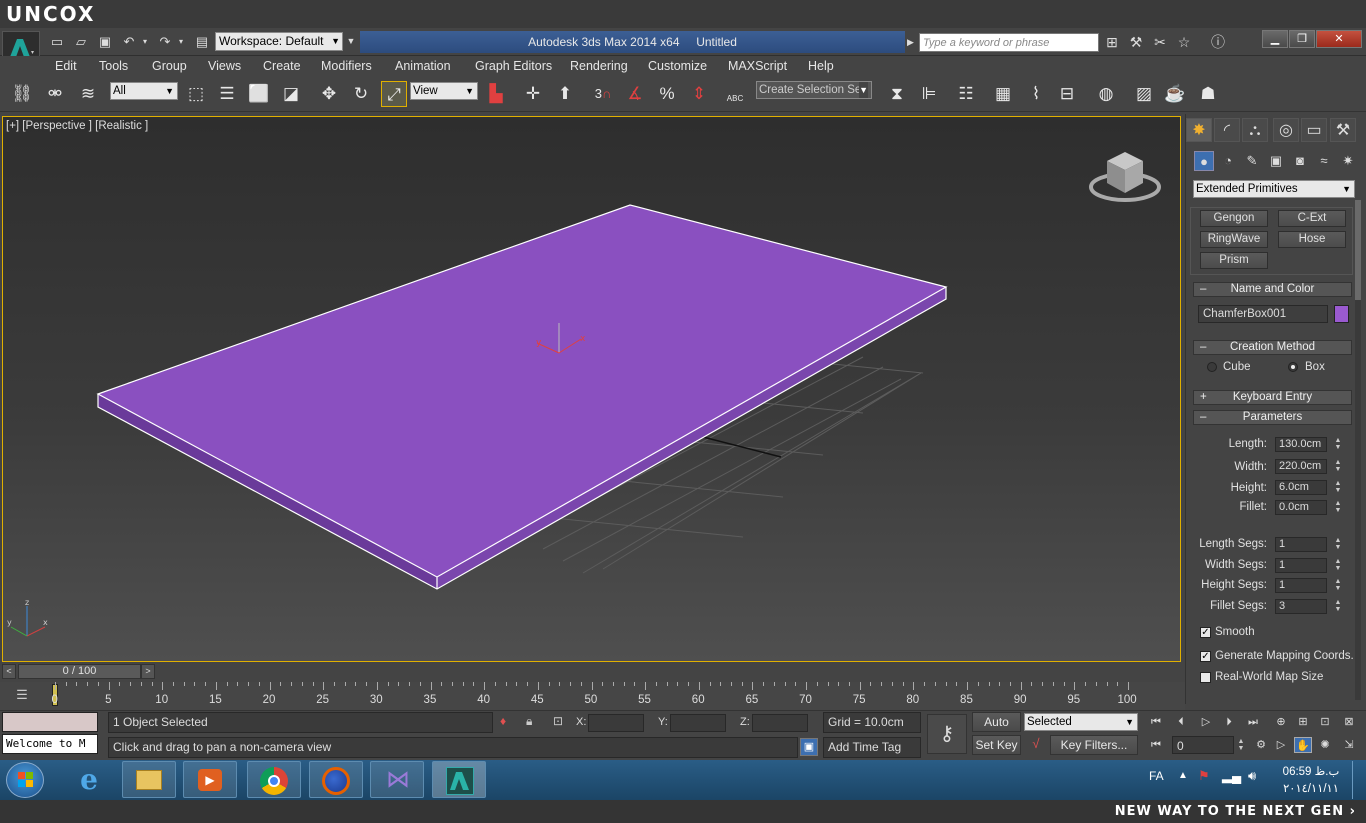 The width and height of the screenshot is (1366, 823). Describe the element at coordinates (1204, 776) in the screenshot. I see `action-center-icon: ⚑` at that location.